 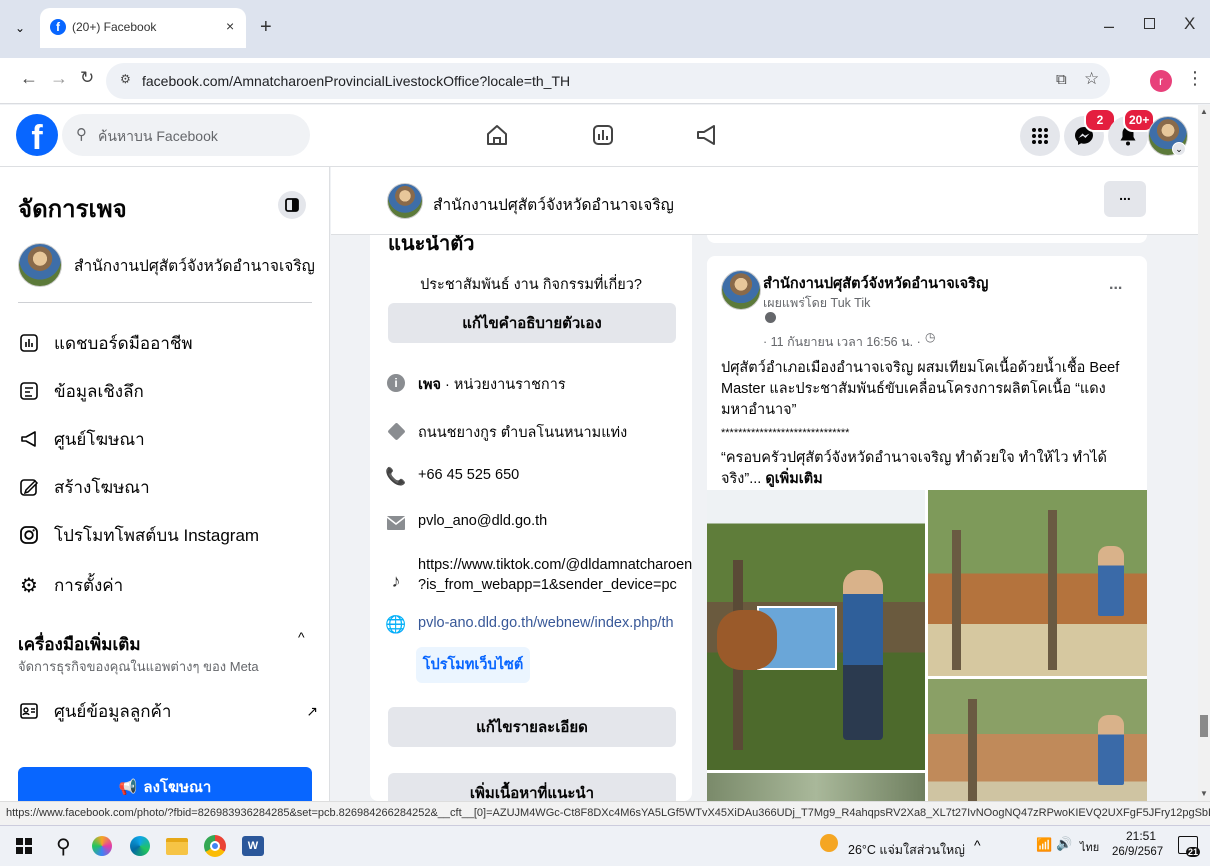 What do you see at coordinates (29, 343) in the screenshot?
I see `dashboard-icon` at bounding box center [29, 343].